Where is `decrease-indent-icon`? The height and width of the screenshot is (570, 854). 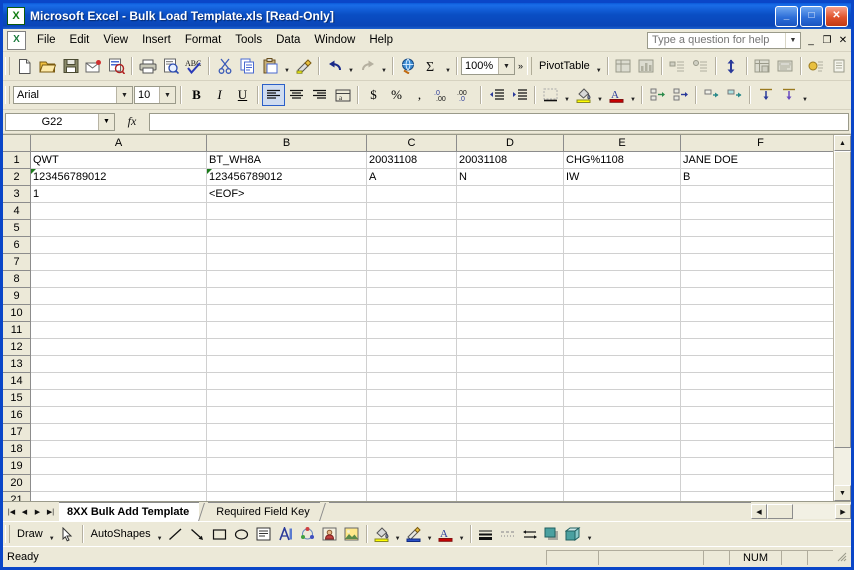
decrease-indent-icon is located at coordinates (496, 95).